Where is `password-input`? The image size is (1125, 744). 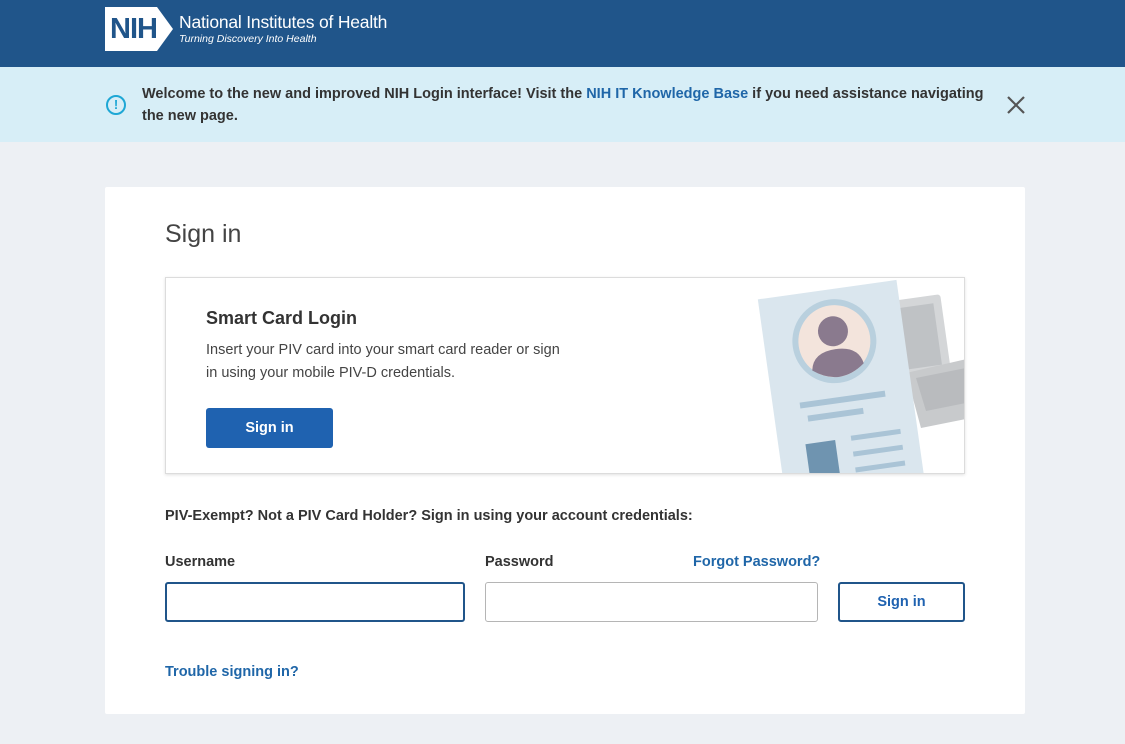 password-input is located at coordinates (651, 602).